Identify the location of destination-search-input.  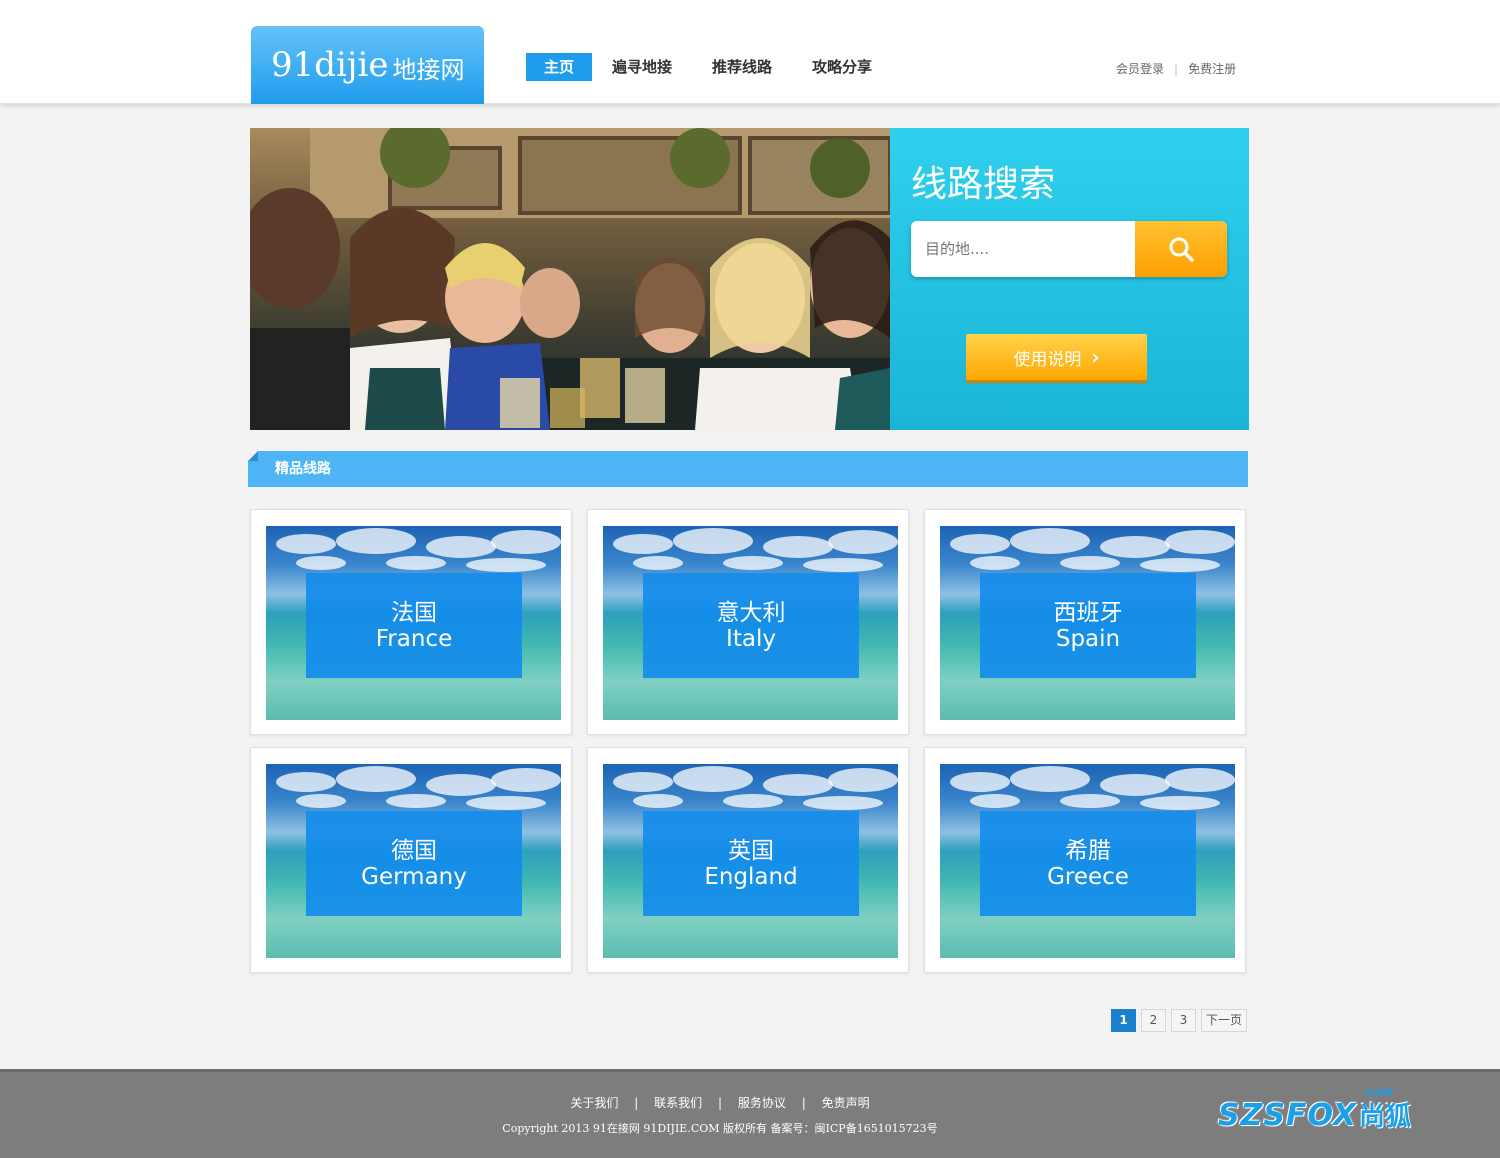
(1023, 249).